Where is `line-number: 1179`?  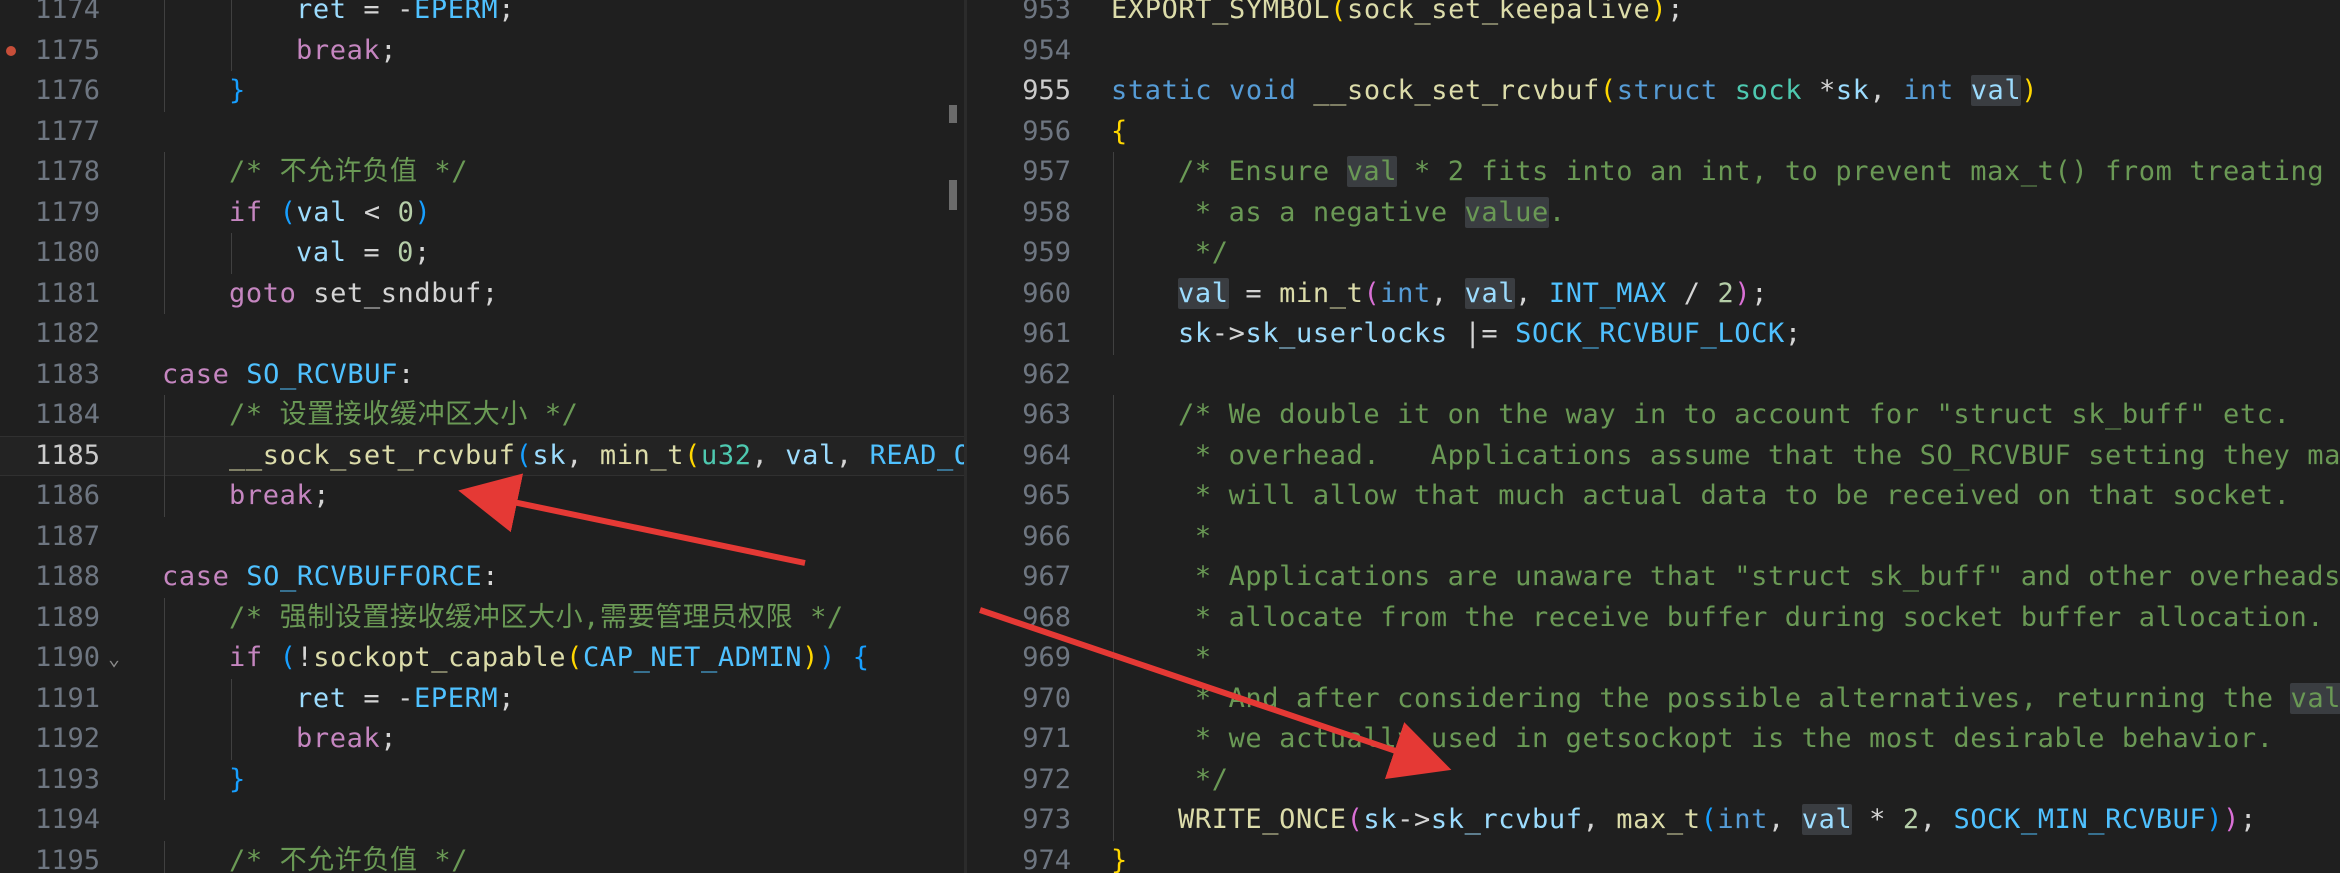 line-number: 1179 is located at coordinates (50, 213).